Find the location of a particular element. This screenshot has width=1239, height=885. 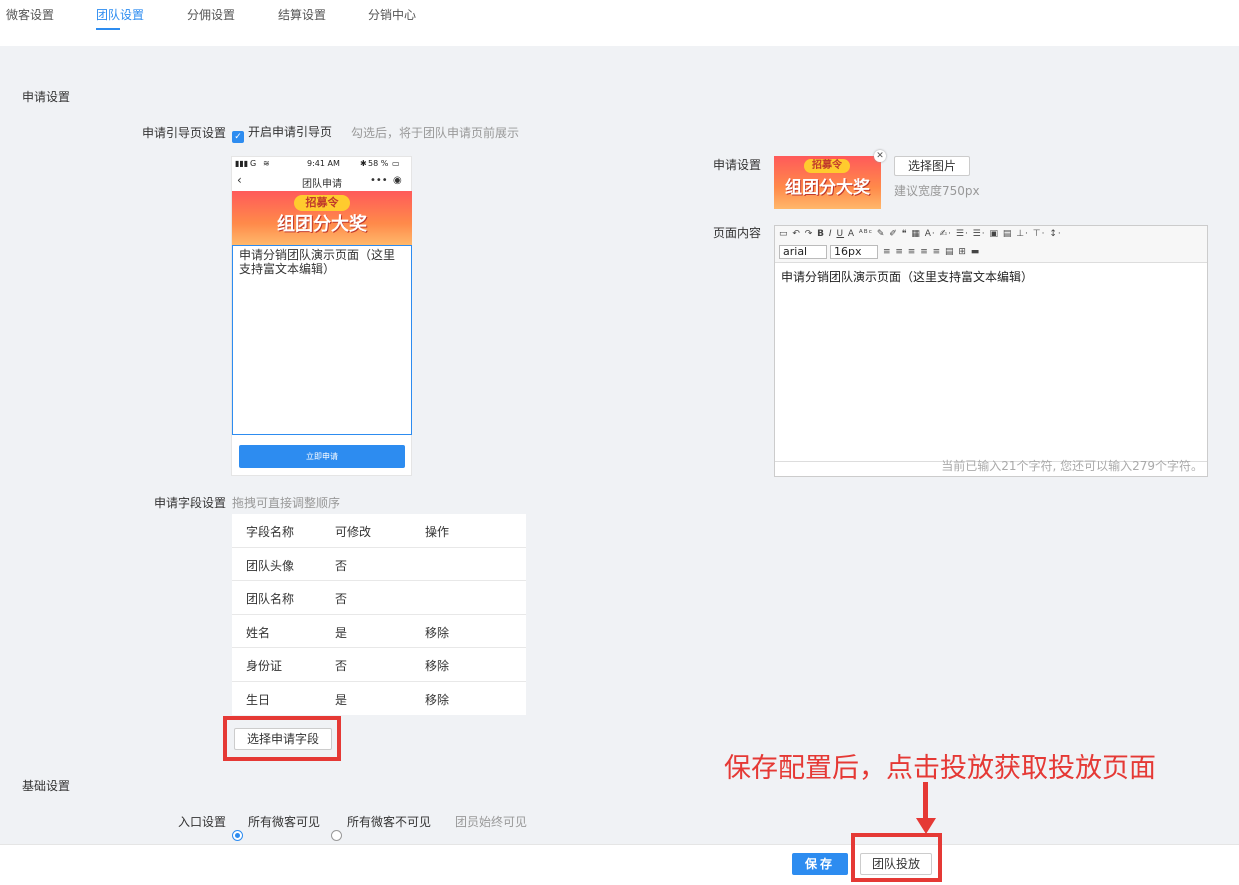

section-title-basic: 基础设置 is located at coordinates (46, 786).